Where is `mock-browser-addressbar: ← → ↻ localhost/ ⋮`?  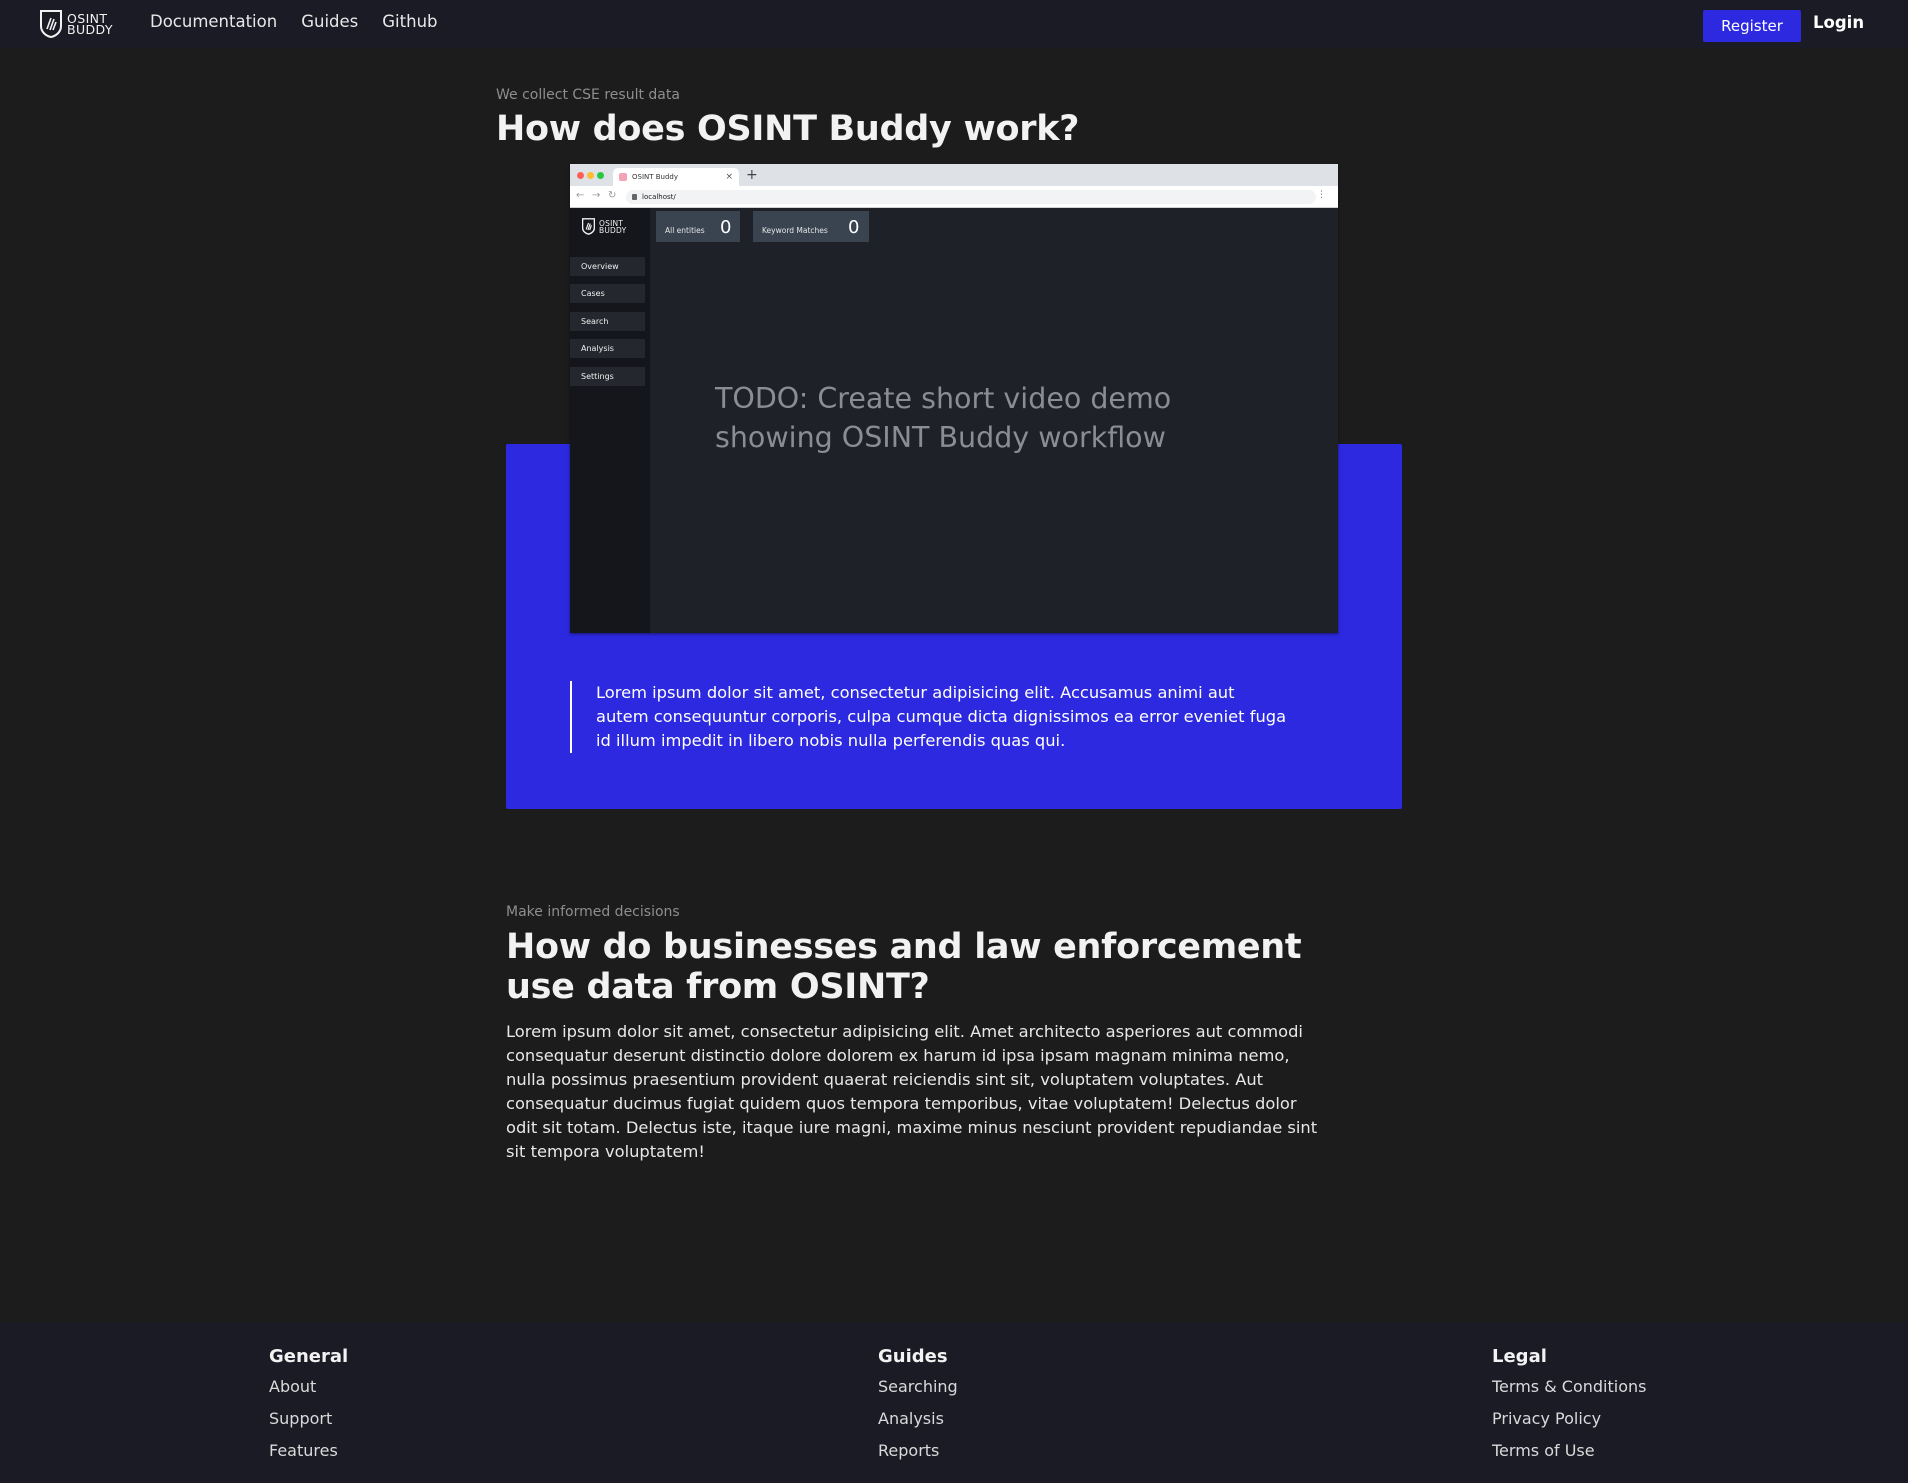
mock-browser-addressbar: ← → ↻ localhost/ ⋮ is located at coordinates (954, 197).